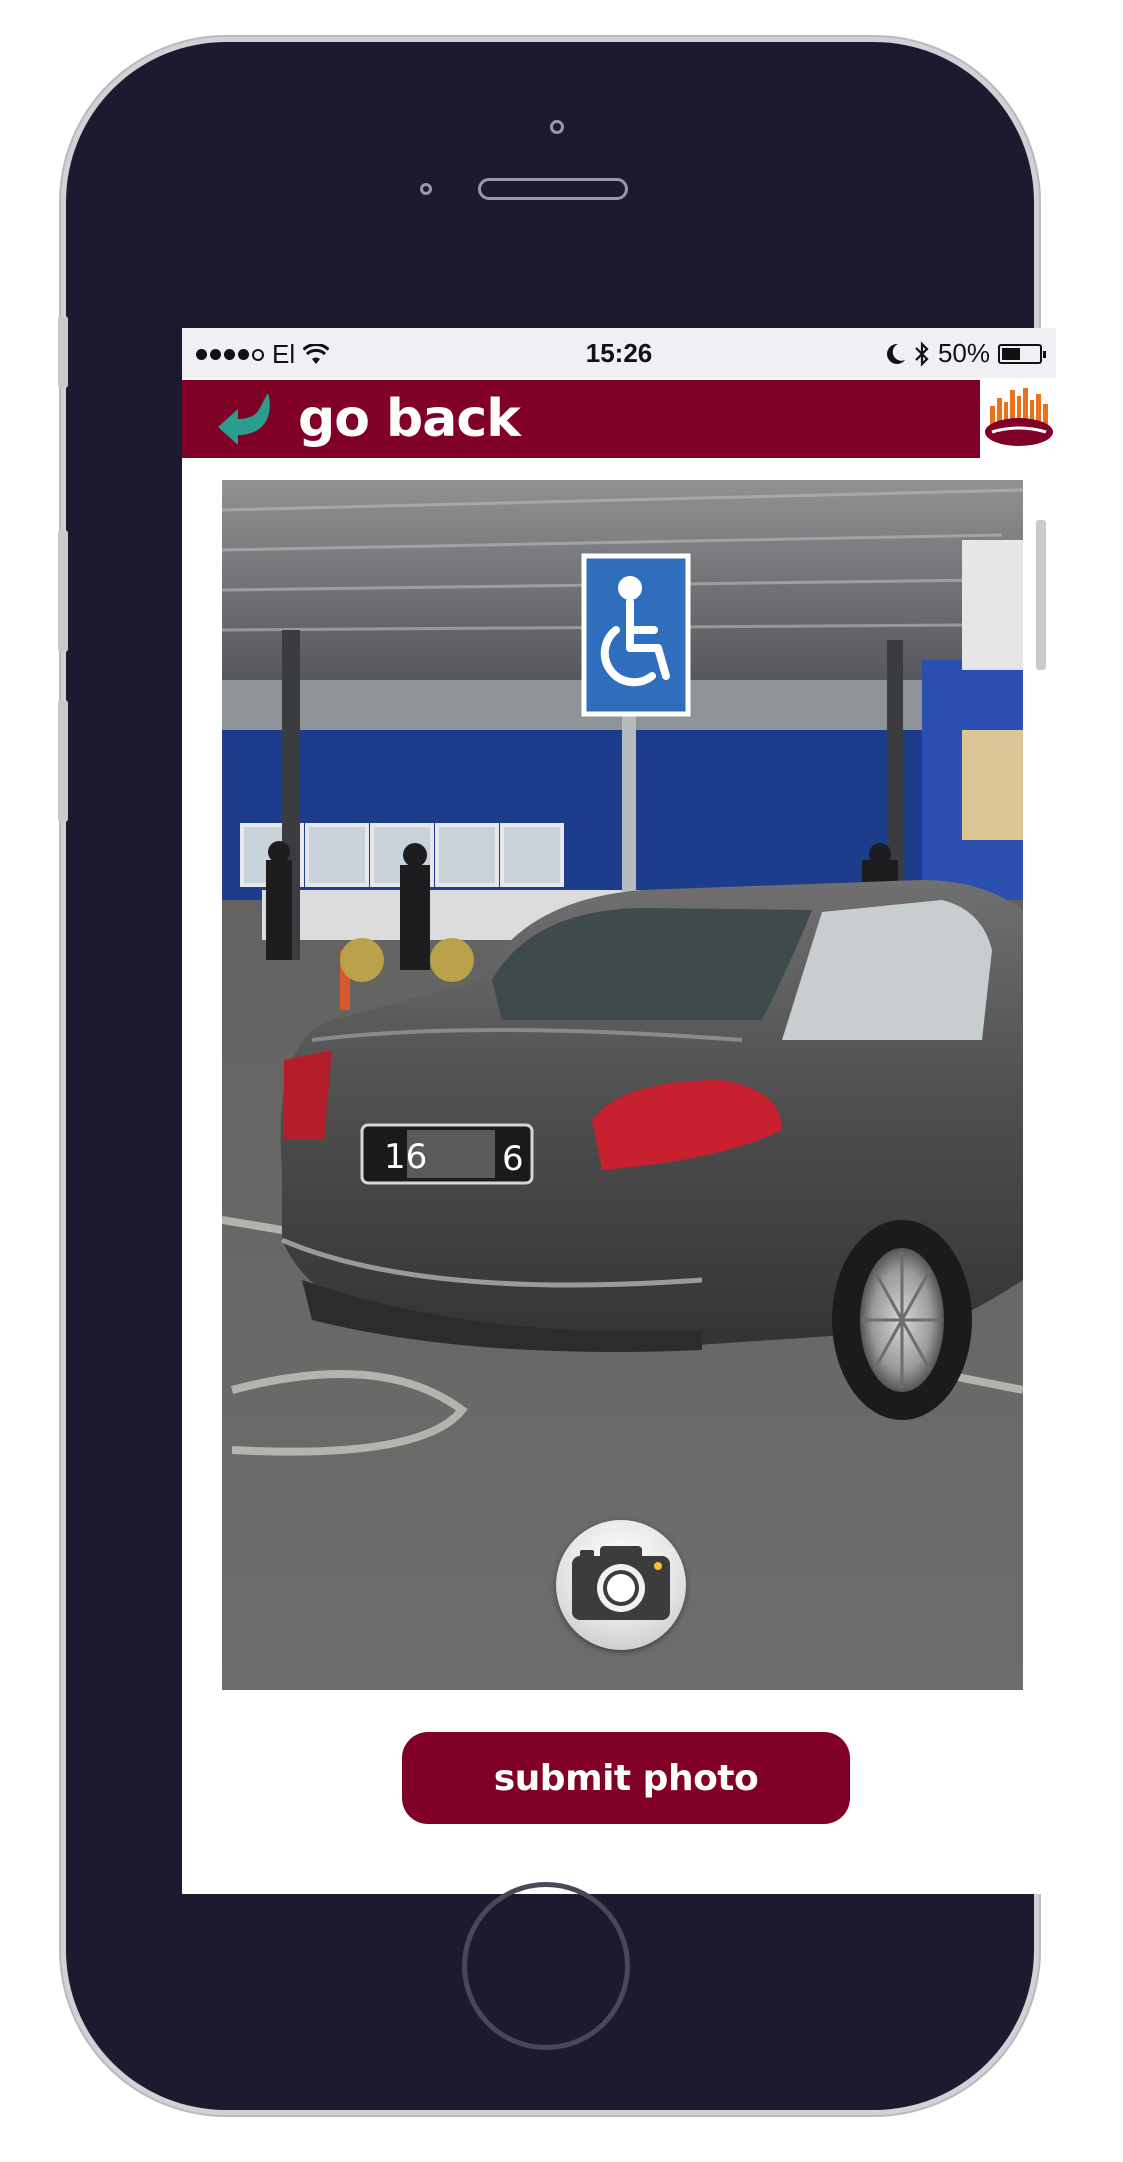  I want to click on mute-switch, so click(63, 352).